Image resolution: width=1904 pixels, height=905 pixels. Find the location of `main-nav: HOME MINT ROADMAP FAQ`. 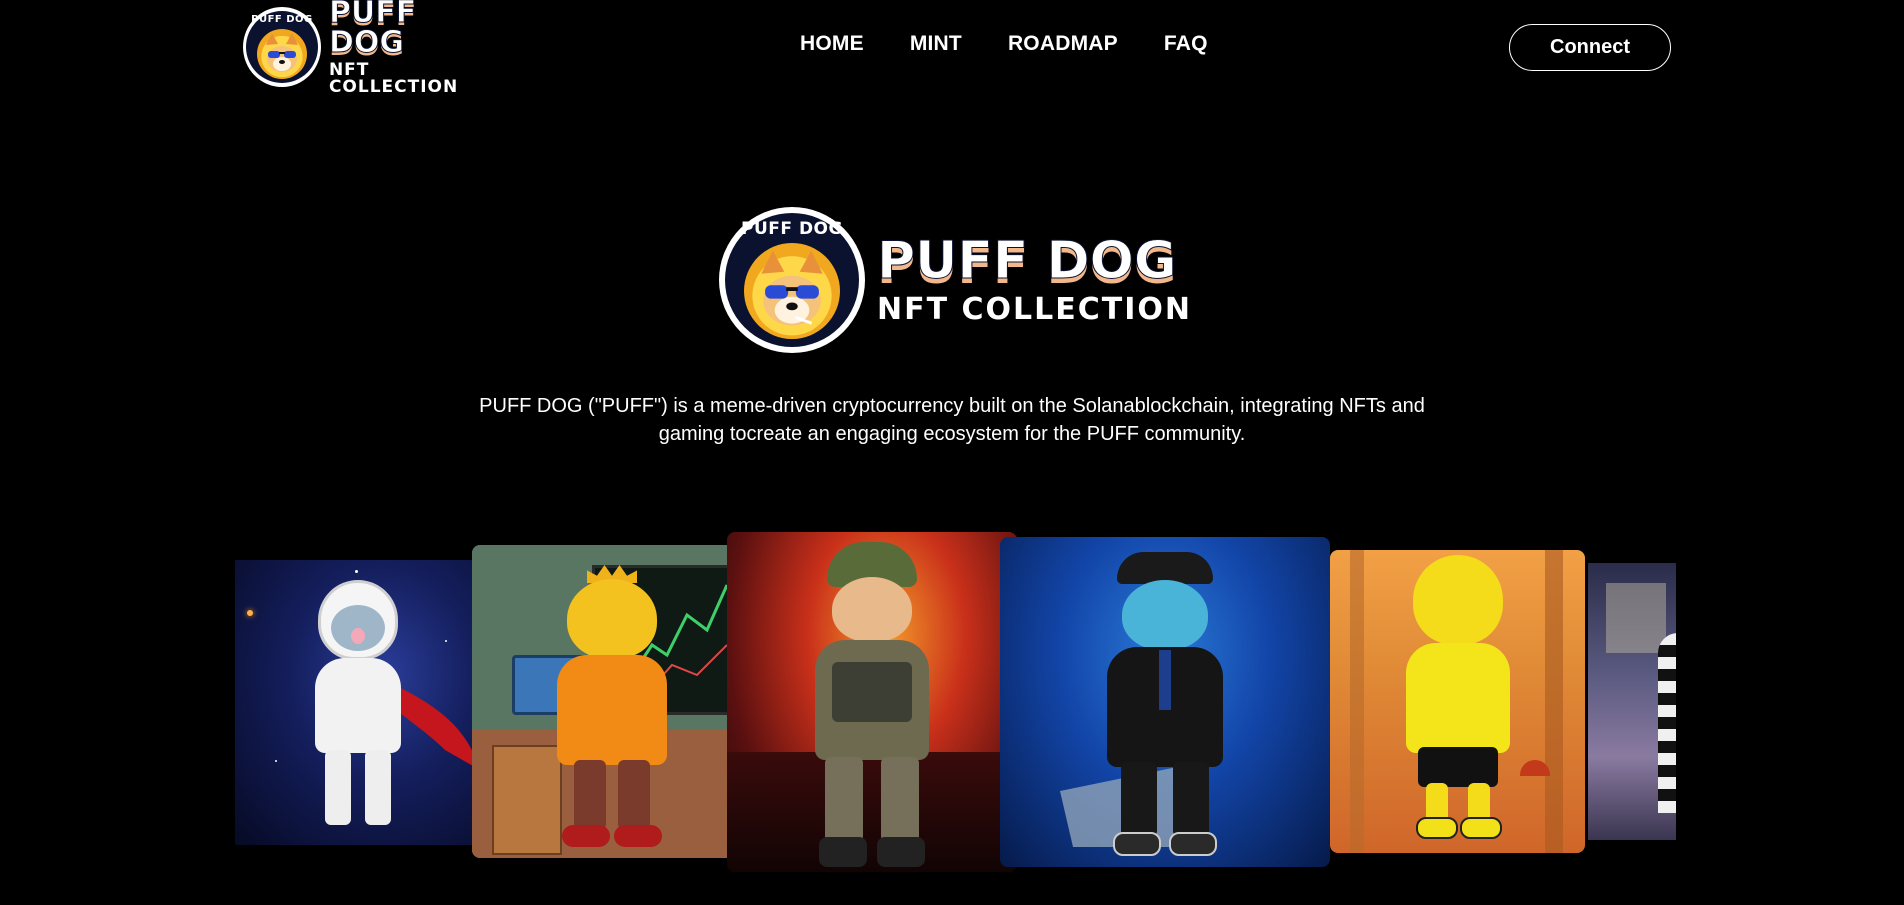

main-nav: HOME MINT ROADMAP FAQ is located at coordinates (1004, 44).